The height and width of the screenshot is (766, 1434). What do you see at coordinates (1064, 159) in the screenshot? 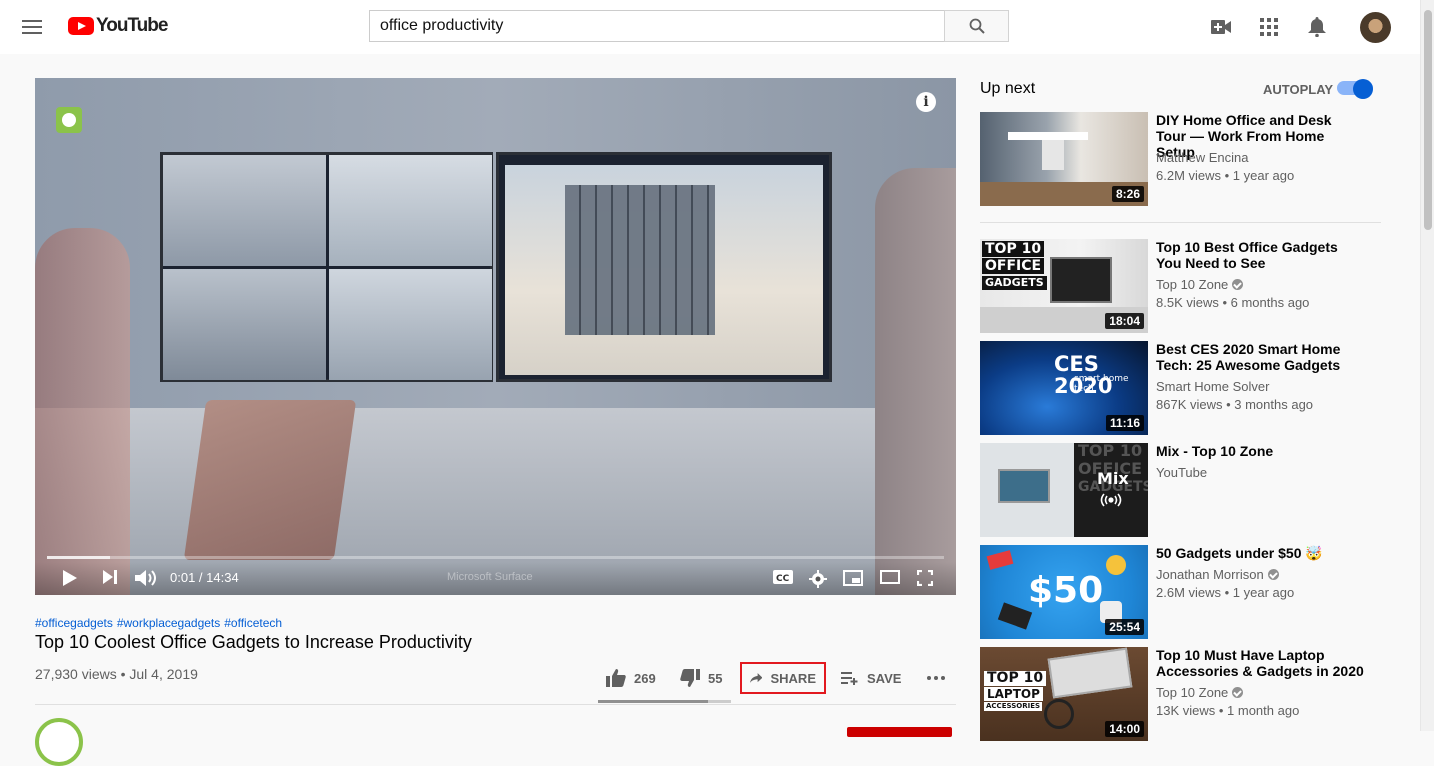
I see `video-thumbnail: 8:26` at bounding box center [1064, 159].